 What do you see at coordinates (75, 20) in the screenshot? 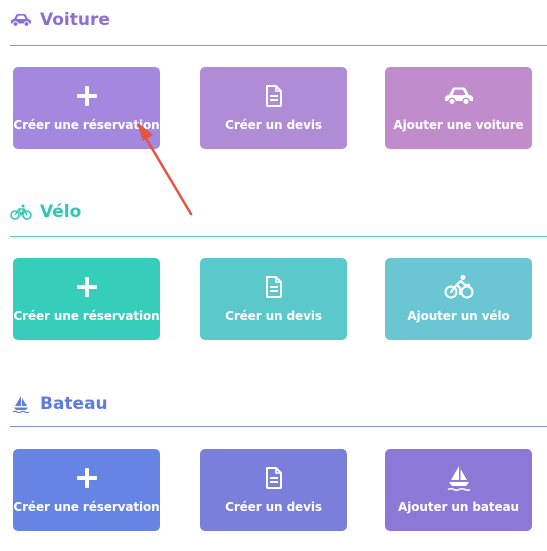
I see `section-title-voiture: Voiture` at bounding box center [75, 20].